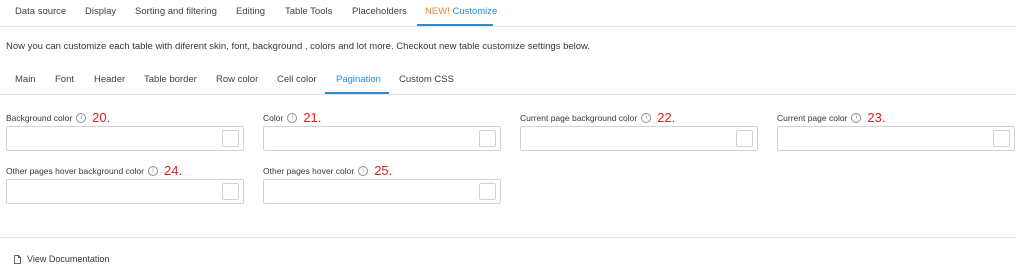  I want to click on field-label-row: Other pages hover color i 25., so click(382, 171).